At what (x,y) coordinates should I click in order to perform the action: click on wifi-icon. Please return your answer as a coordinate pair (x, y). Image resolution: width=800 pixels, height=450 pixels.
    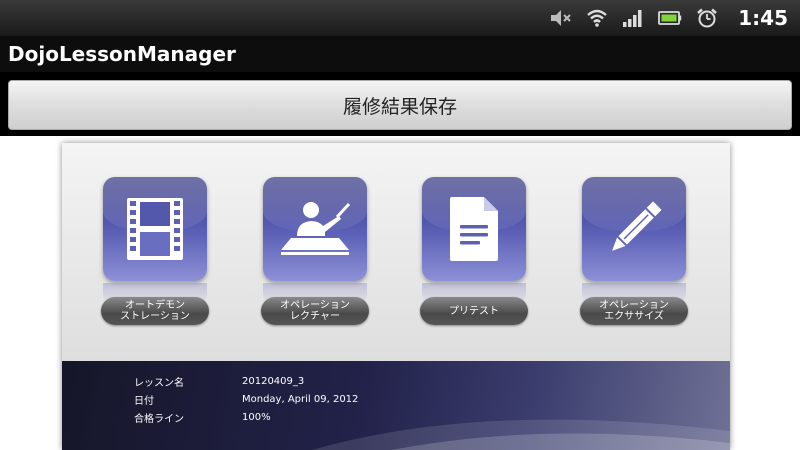
    Looking at the image, I should click on (597, 18).